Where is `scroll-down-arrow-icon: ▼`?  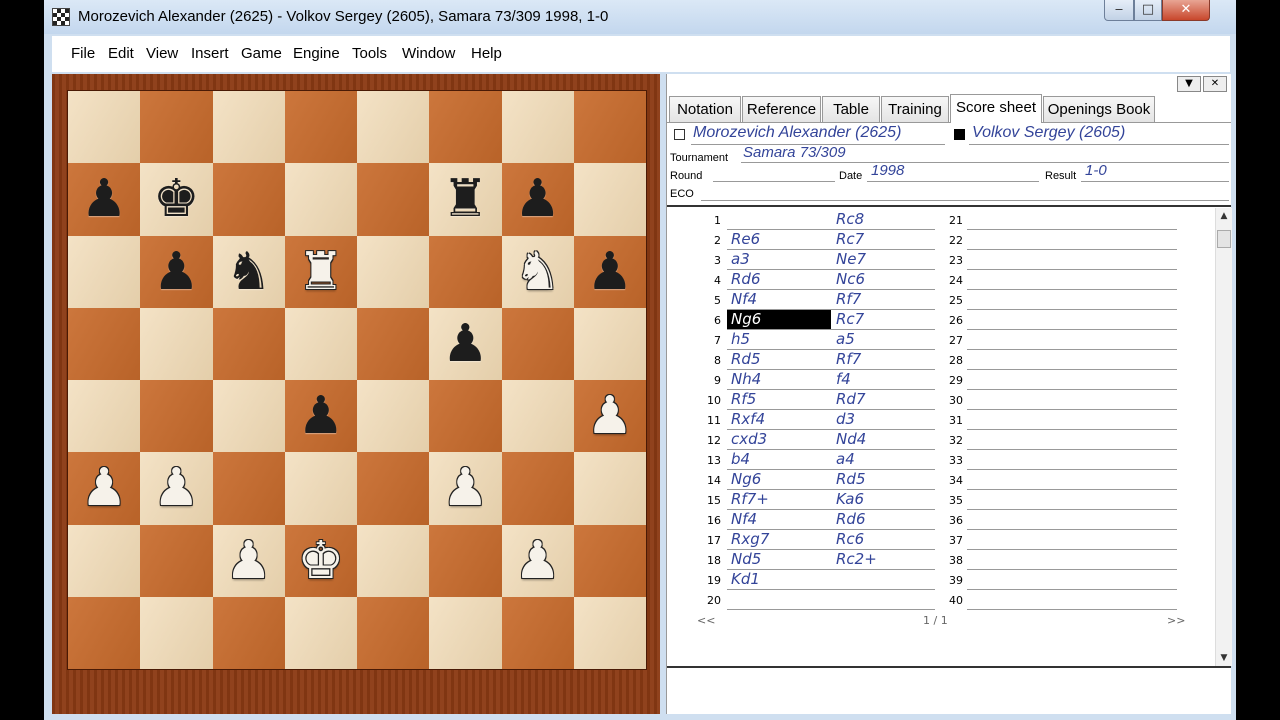
scroll-down-arrow-icon: ▼ is located at coordinates (1224, 658).